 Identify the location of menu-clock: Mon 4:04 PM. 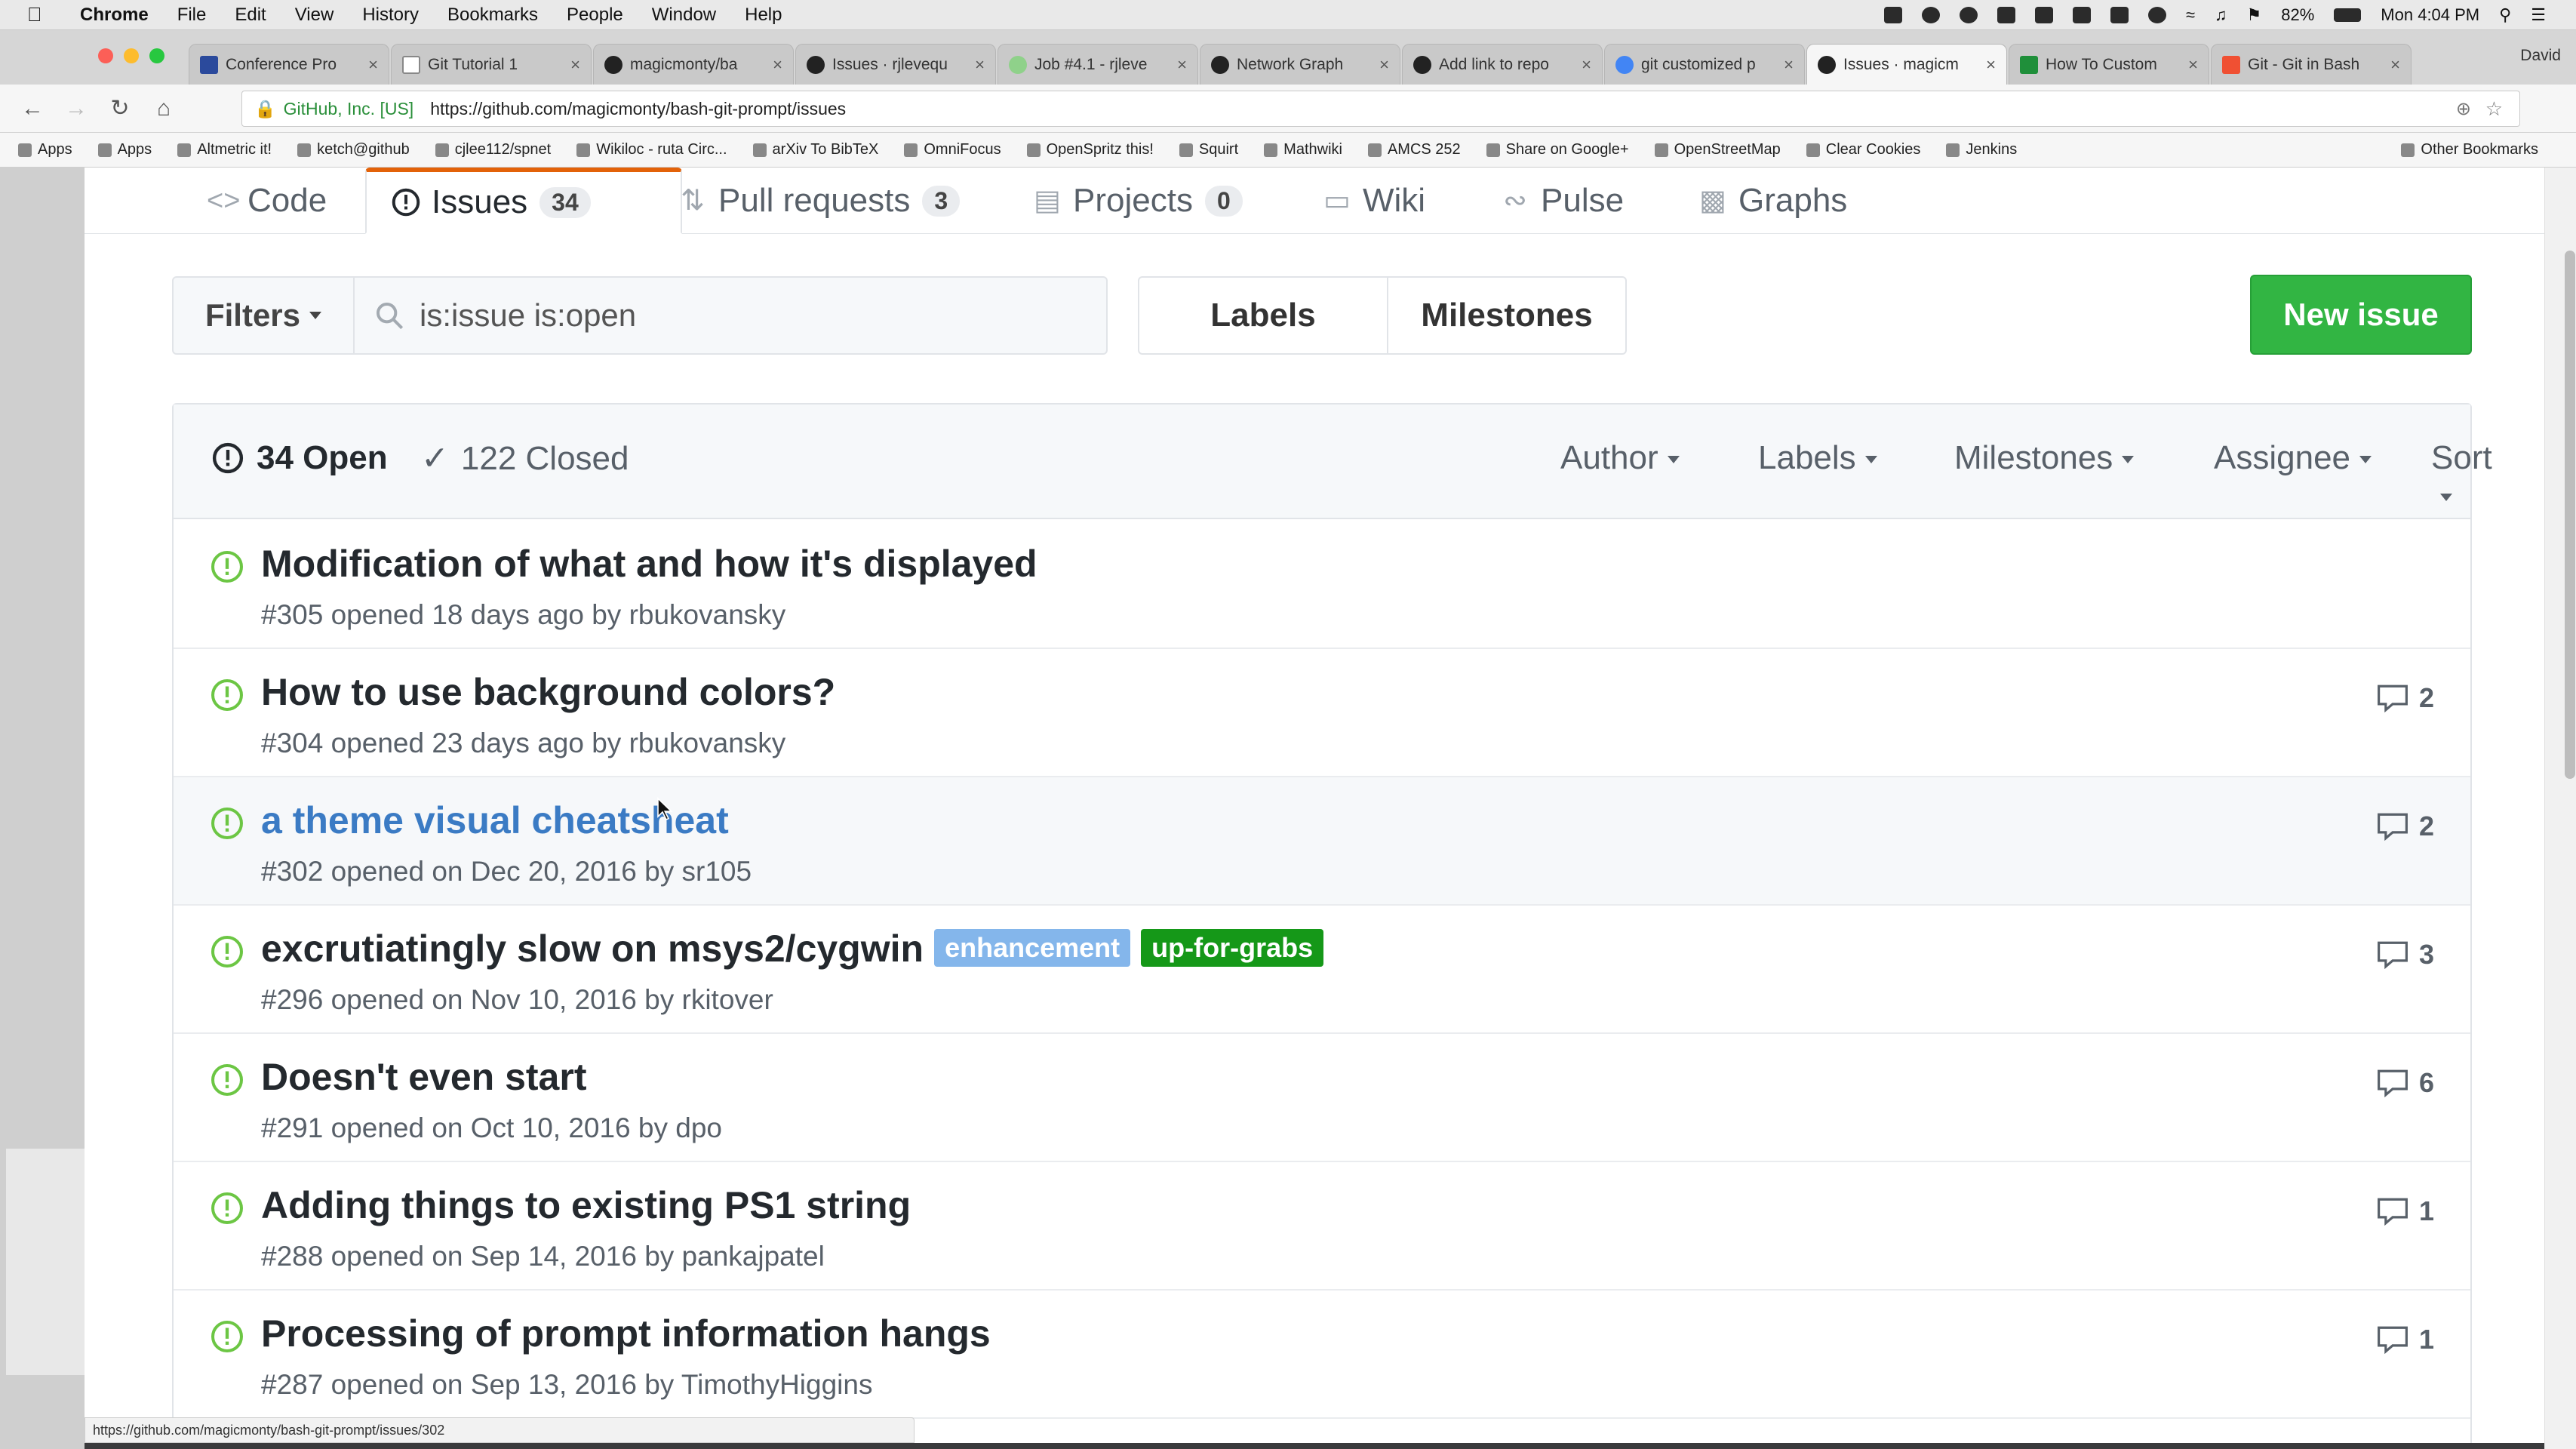
(2430, 15).